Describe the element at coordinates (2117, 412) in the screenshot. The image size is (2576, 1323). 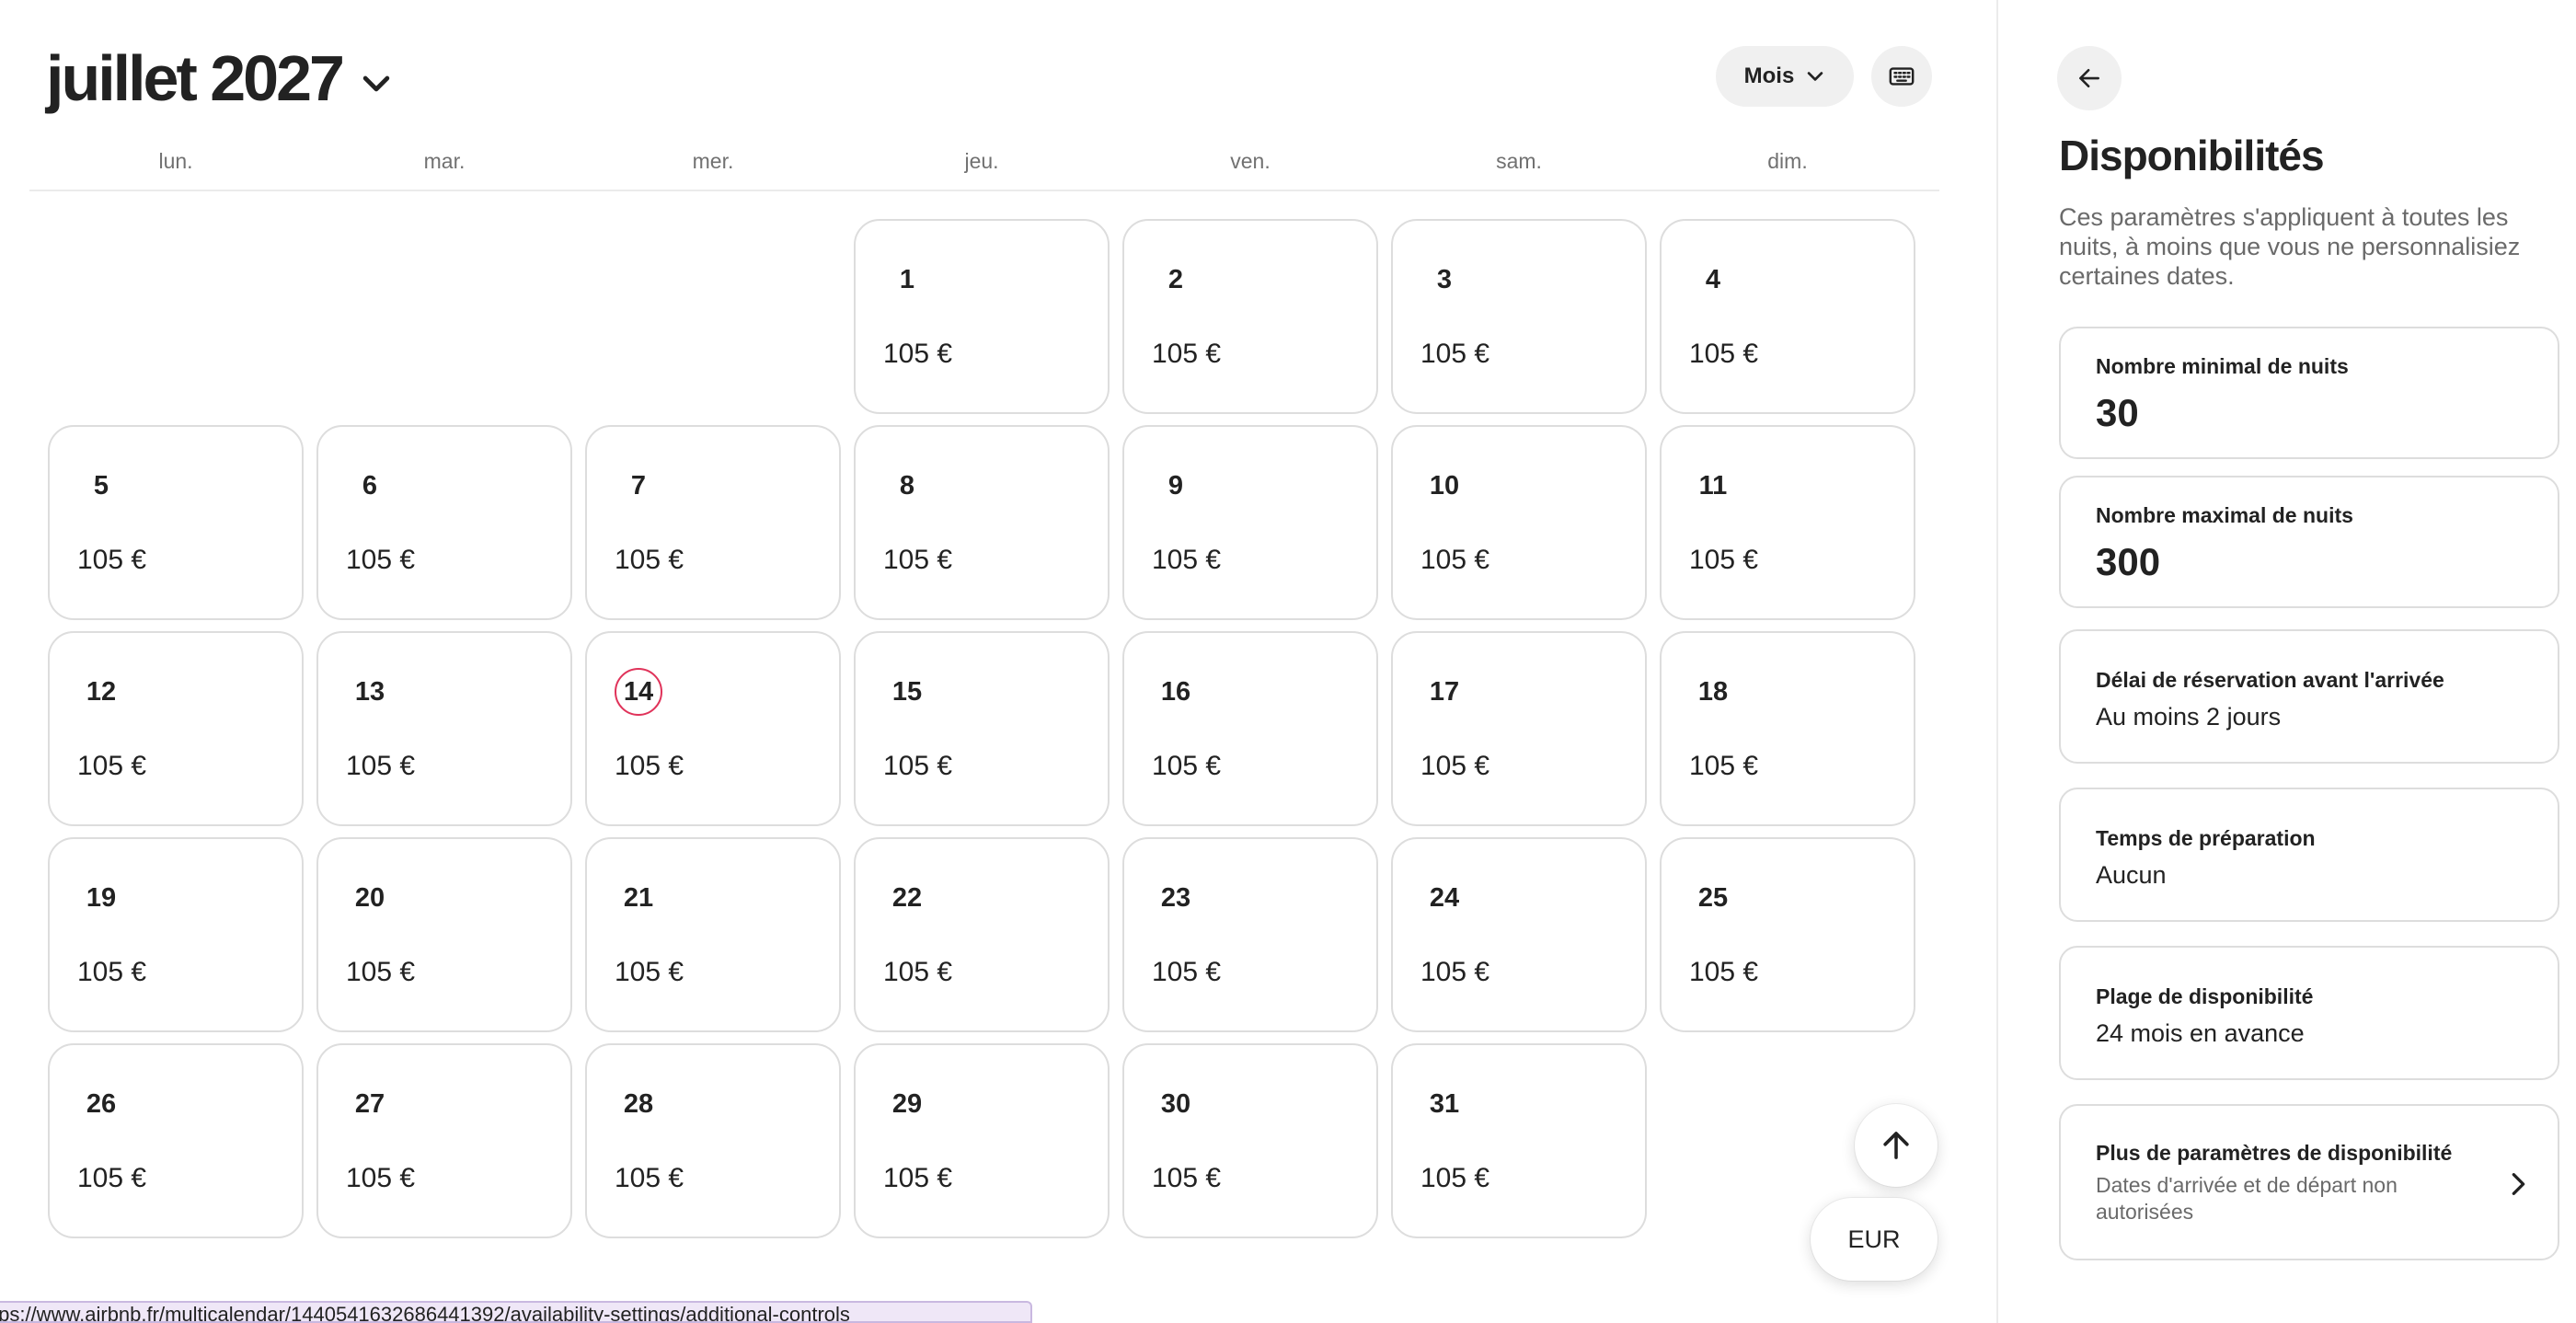
I see `min-nights-value: 30` at that location.